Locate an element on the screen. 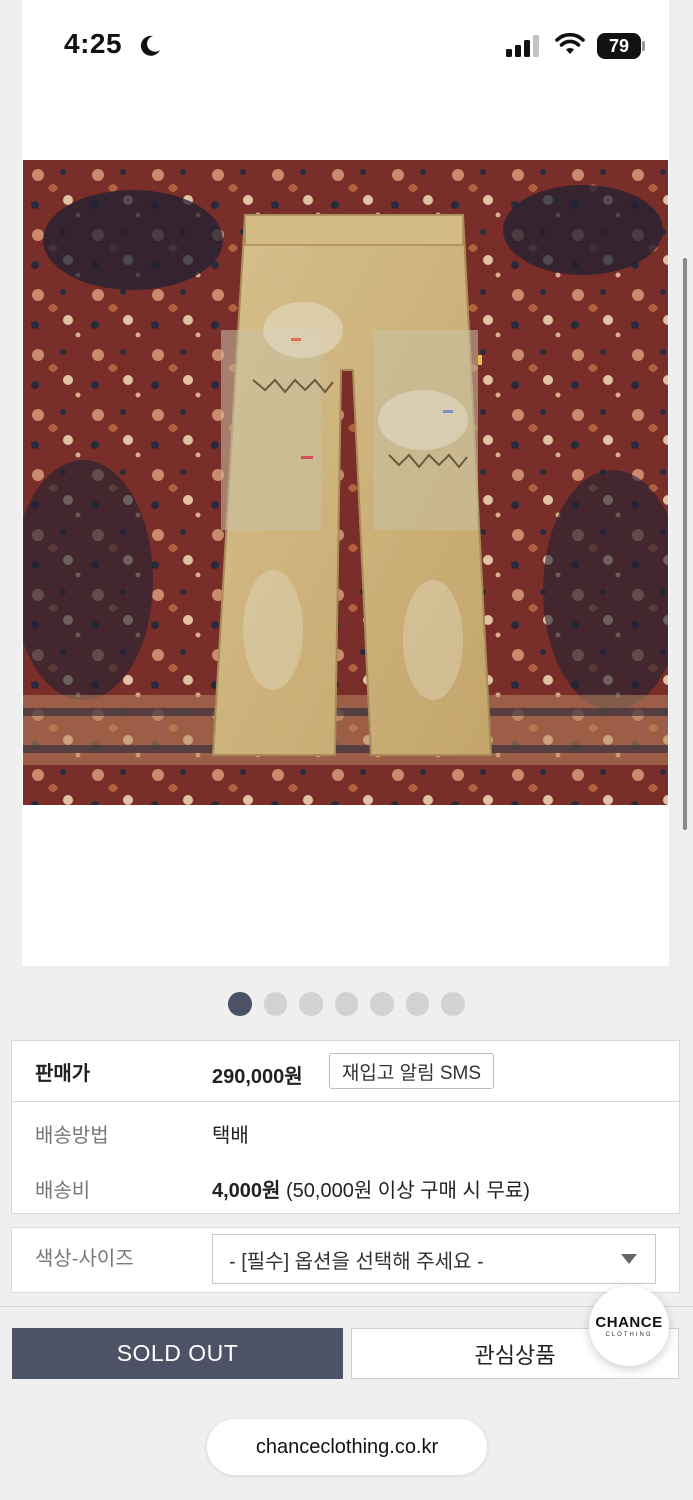 The height and width of the screenshot is (1500, 693). shipping-fee: 4,000원 (50,000원 이상 구매 시 무료) is located at coordinates (371, 1188).